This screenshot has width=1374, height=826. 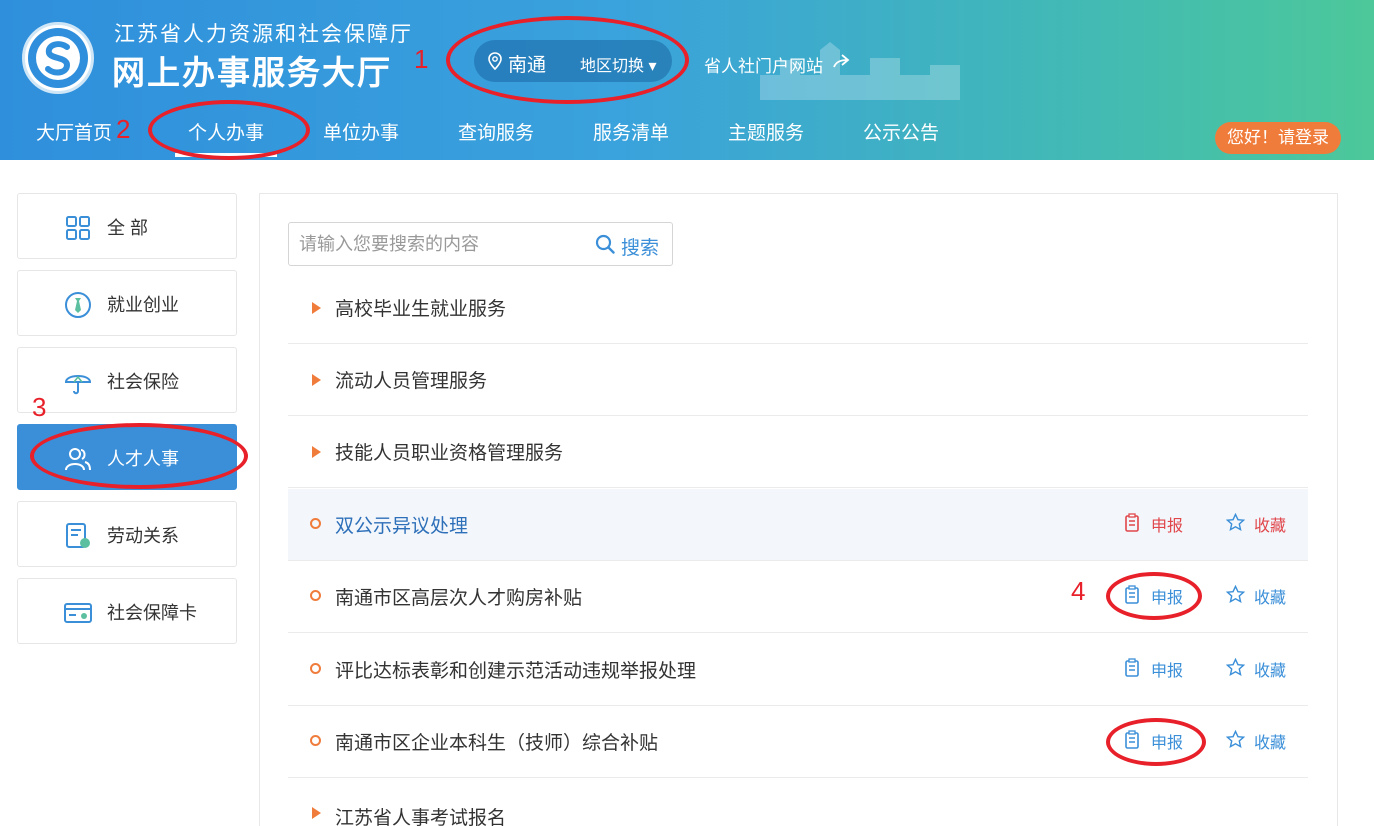 I want to click on nav-company: 单位办事, so click(x=361, y=131).